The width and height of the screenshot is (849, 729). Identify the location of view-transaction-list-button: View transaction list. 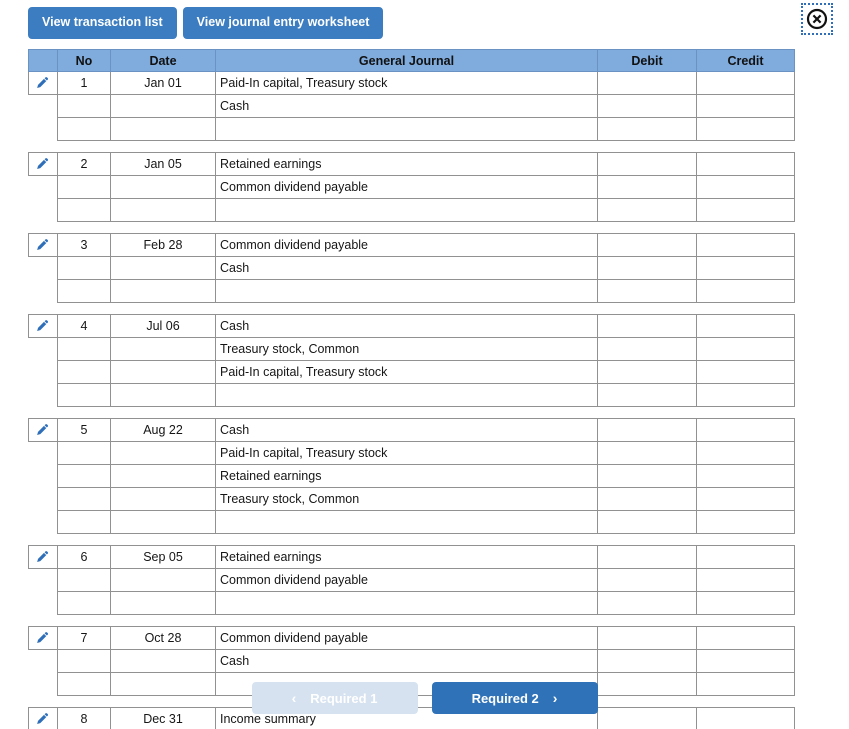
(102, 23).